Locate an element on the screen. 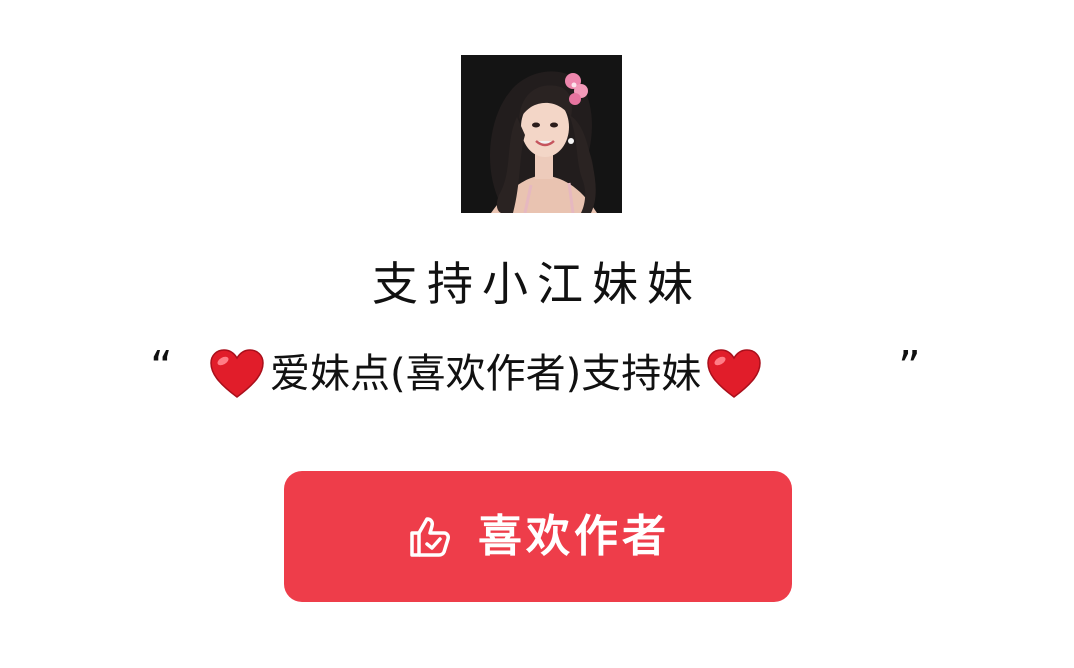  like-author-label: 喜欢作者 is located at coordinates (574, 536).